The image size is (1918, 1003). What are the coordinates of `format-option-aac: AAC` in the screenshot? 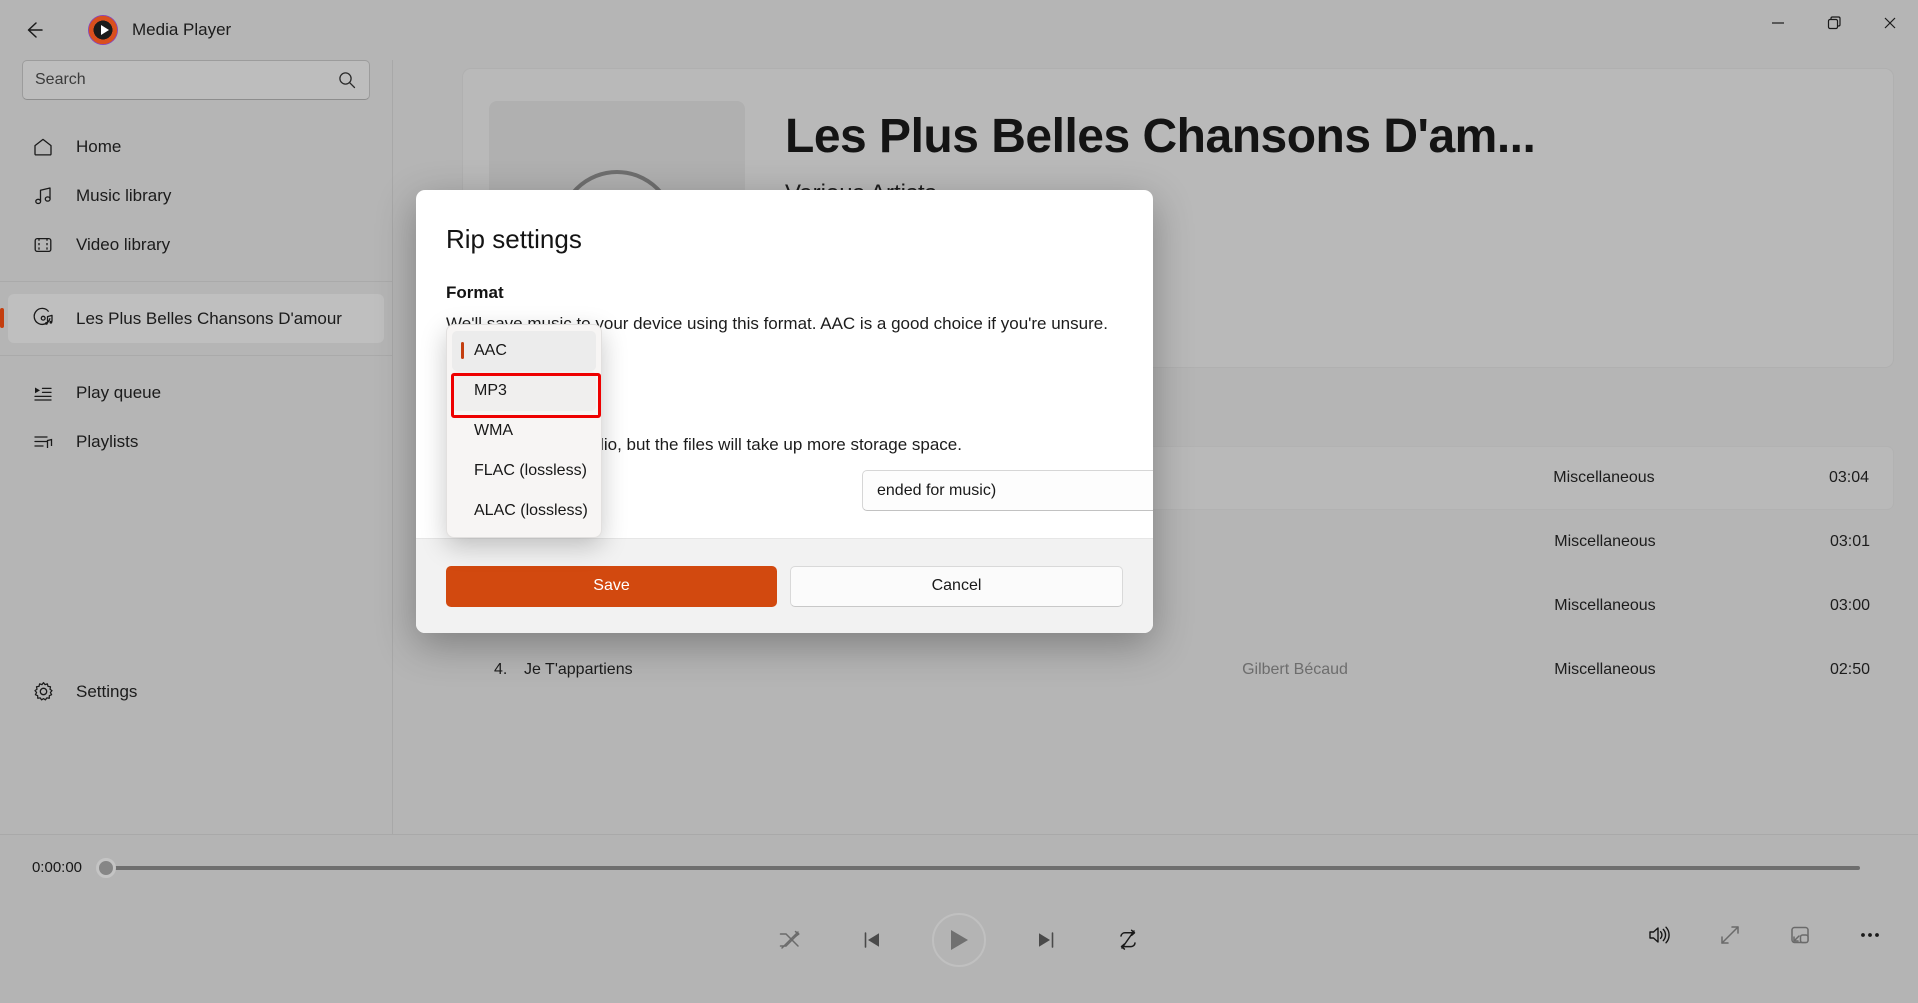 It's located at (524, 351).